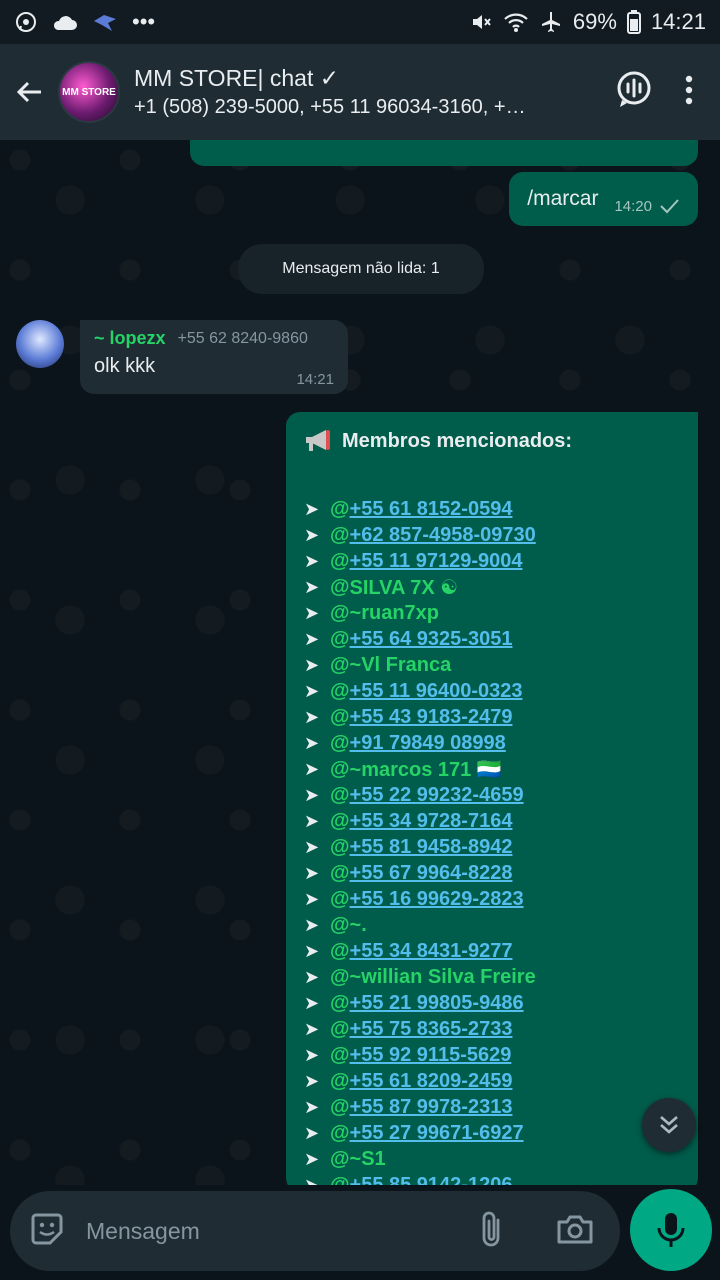  I want to click on mention-handle: +55 75 8365-2733, so click(431, 1029).